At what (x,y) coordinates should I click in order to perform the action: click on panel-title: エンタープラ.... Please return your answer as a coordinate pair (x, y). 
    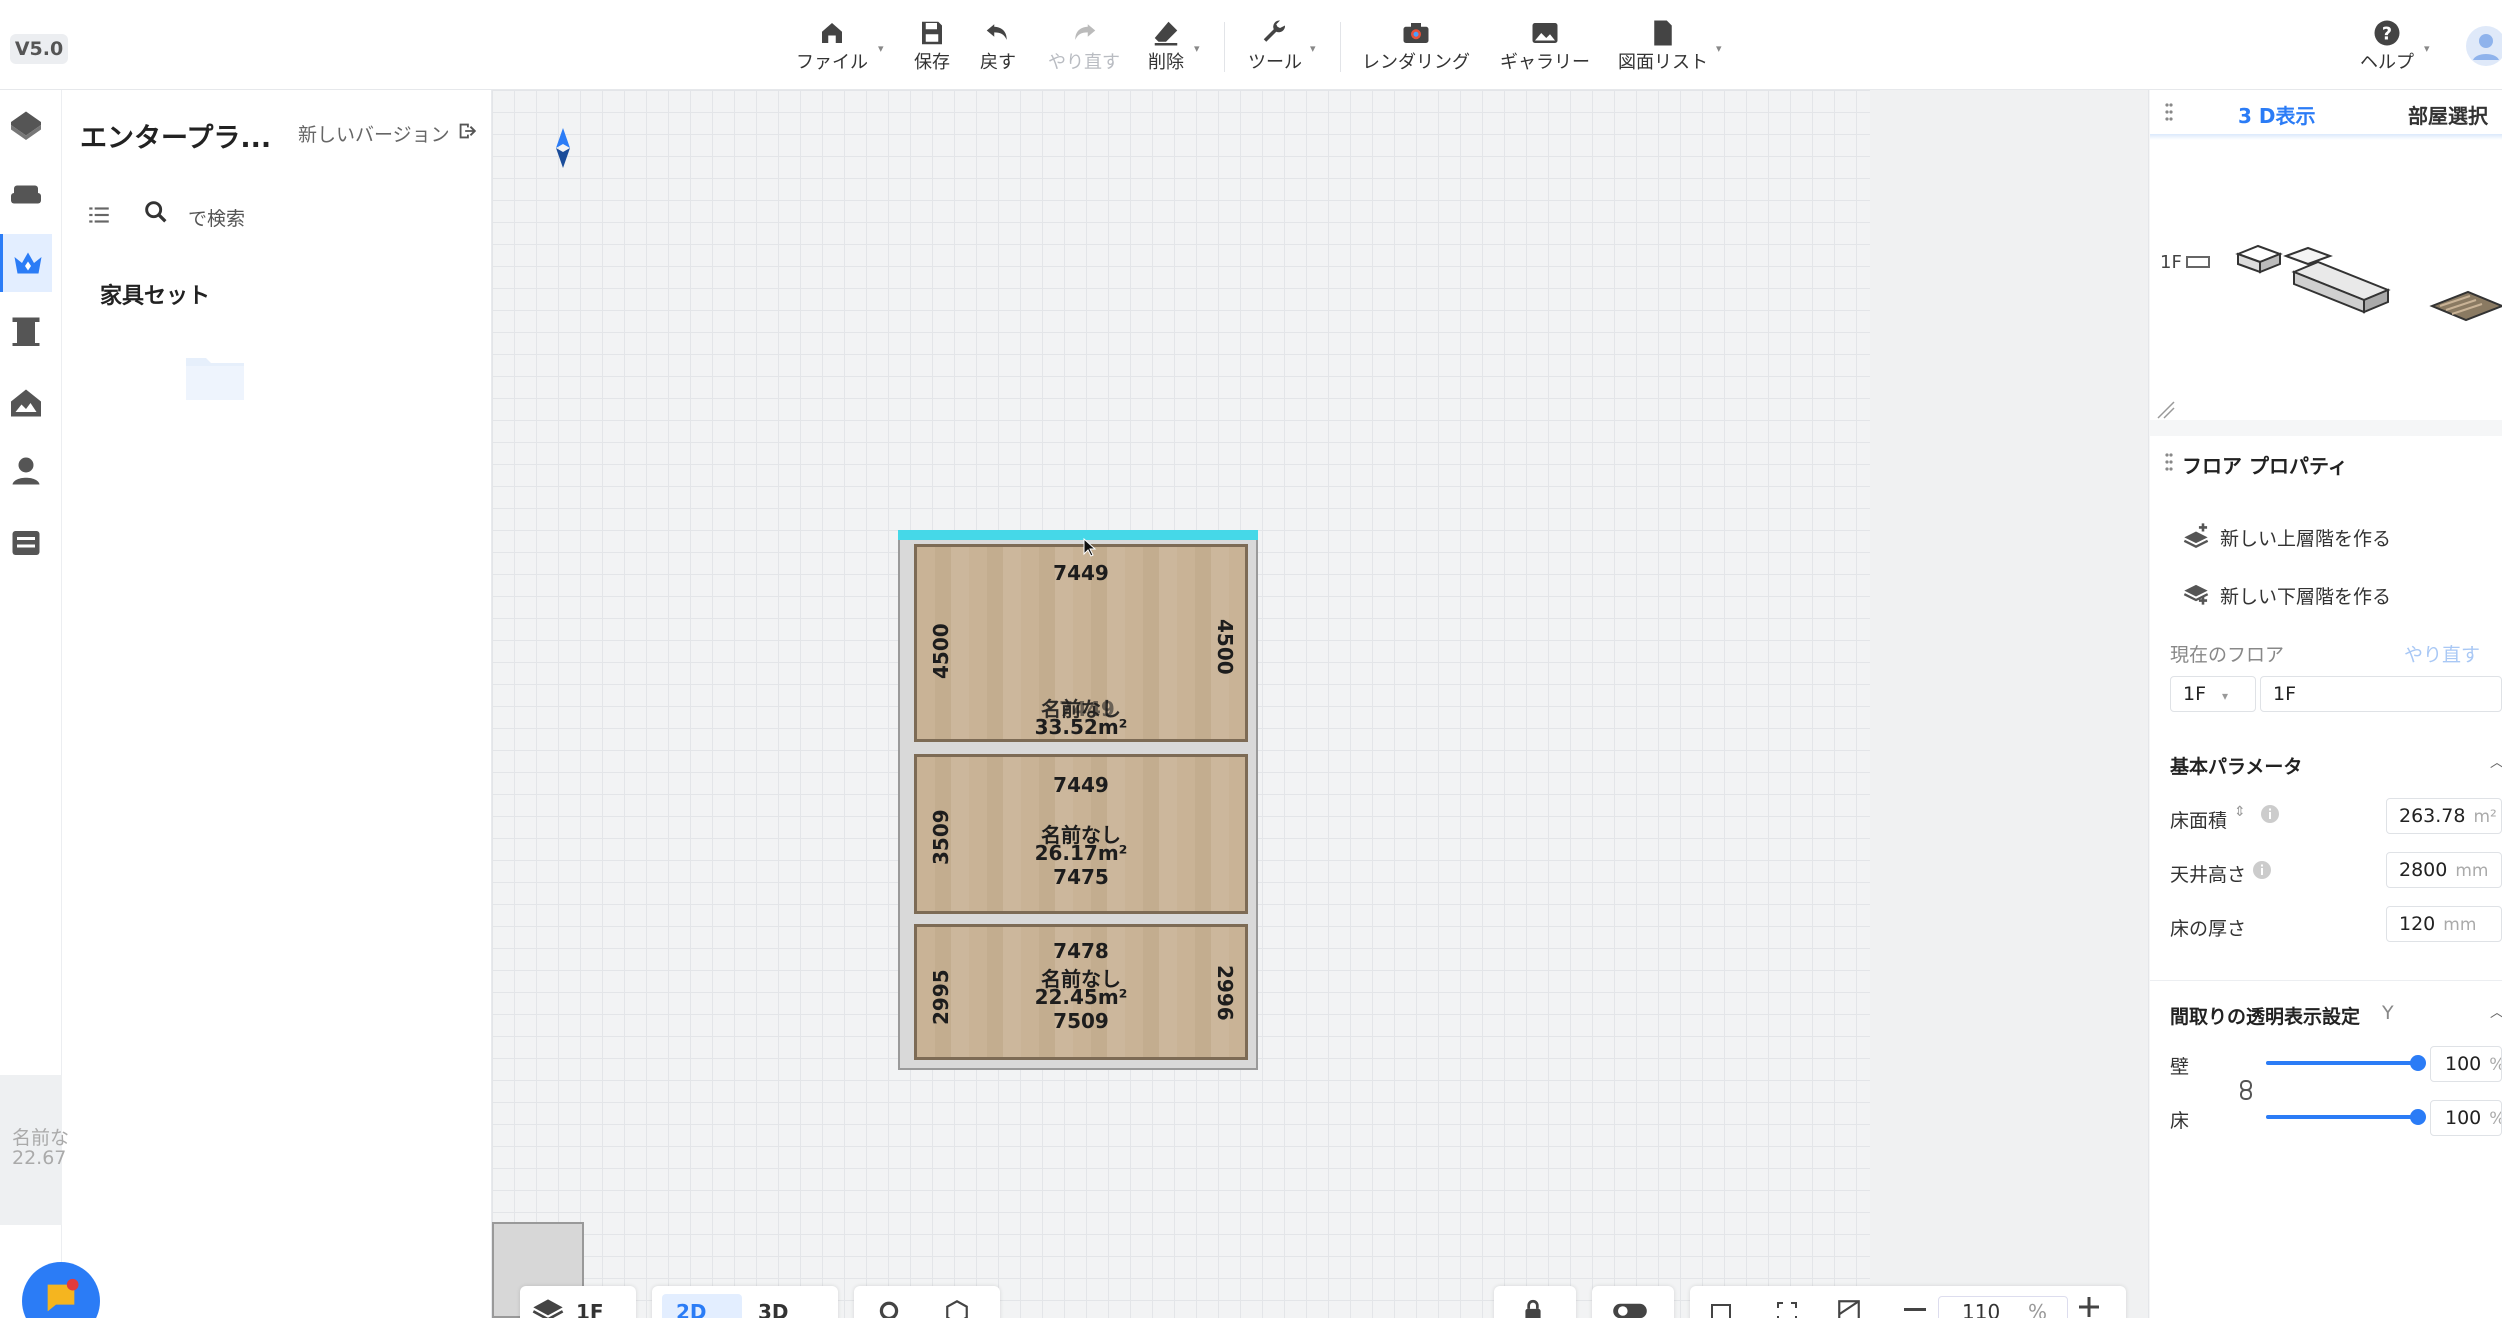
    Looking at the image, I should click on (176, 138).